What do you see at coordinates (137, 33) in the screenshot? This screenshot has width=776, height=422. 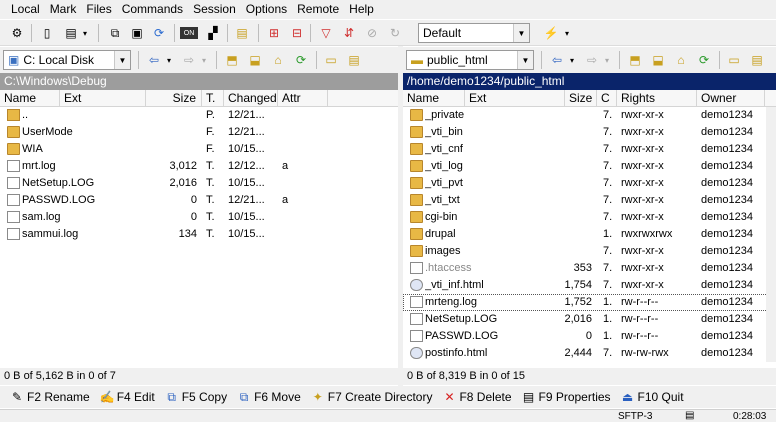 I see `synchronize-icon: ▣` at bounding box center [137, 33].